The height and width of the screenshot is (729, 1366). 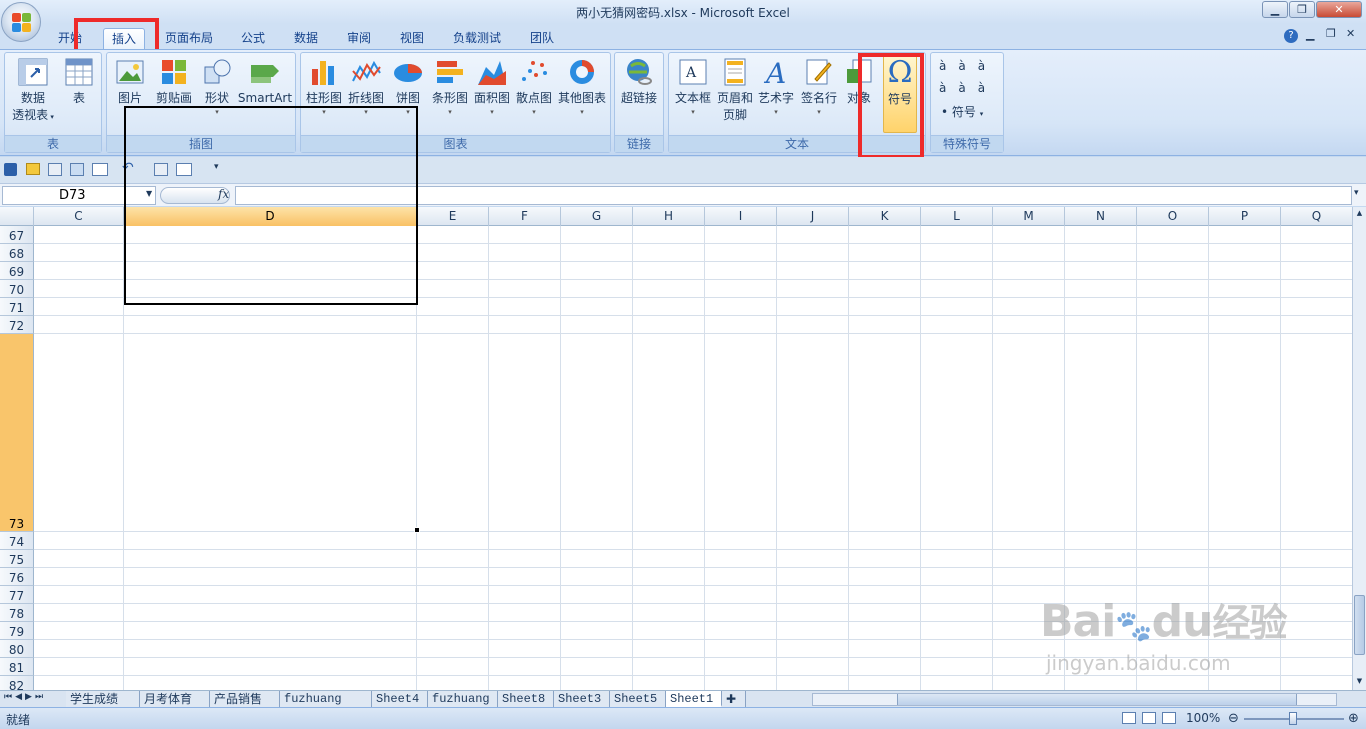 What do you see at coordinates (17, 595) in the screenshot?
I see `row-header-77: 77` at bounding box center [17, 595].